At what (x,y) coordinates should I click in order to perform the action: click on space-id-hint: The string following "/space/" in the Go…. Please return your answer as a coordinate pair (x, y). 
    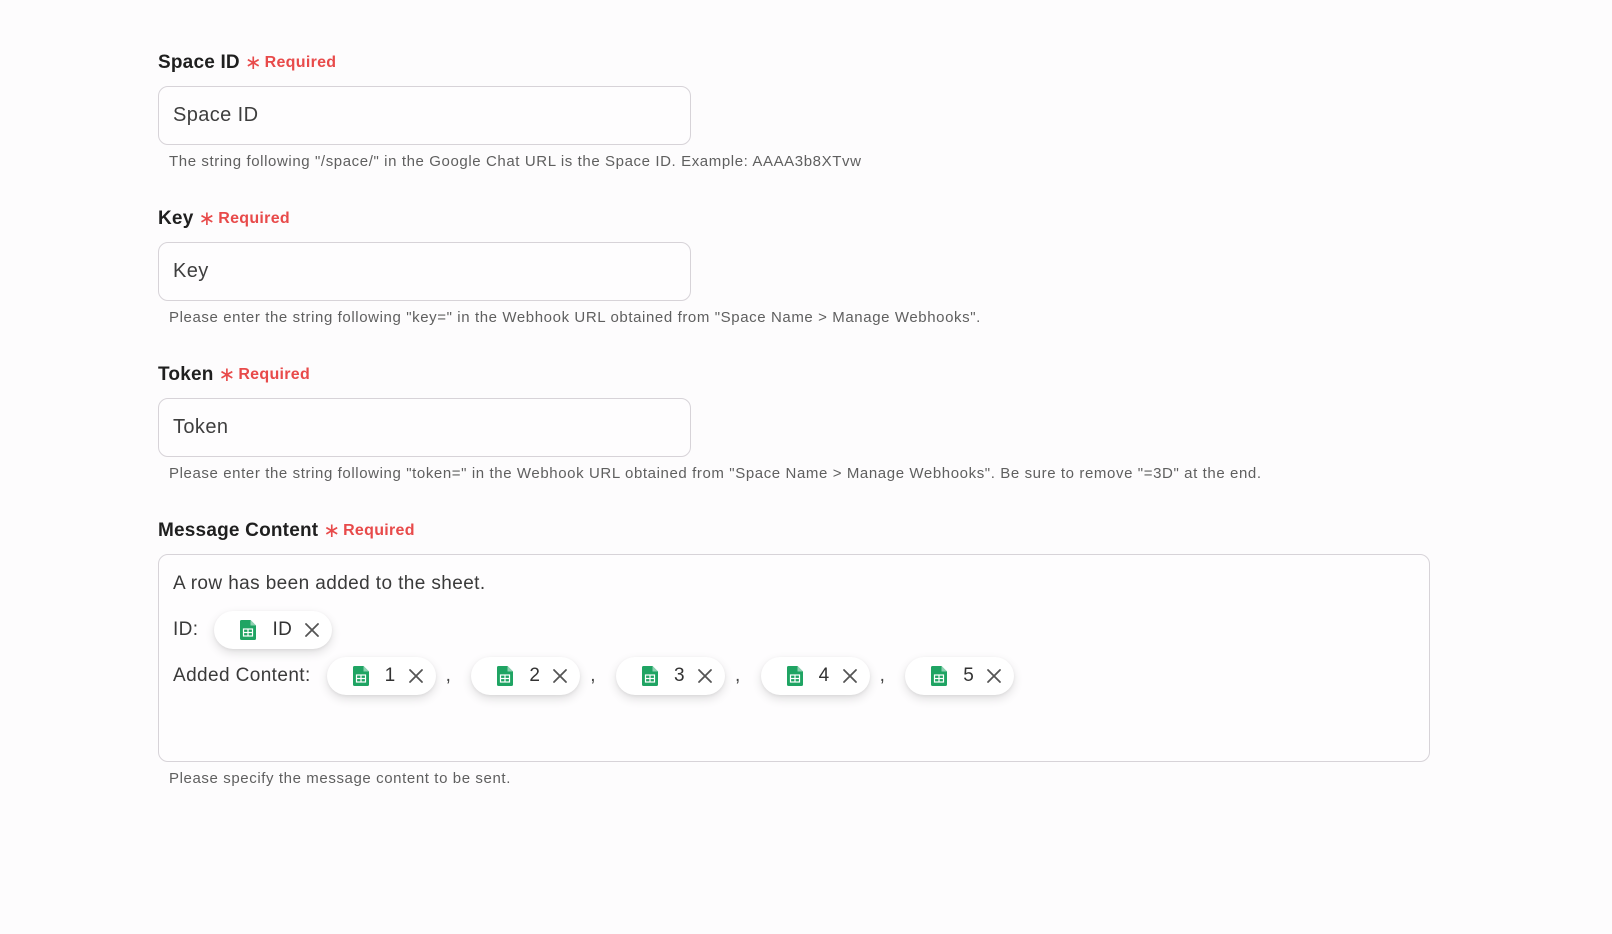
    Looking at the image, I should click on (515, 161).